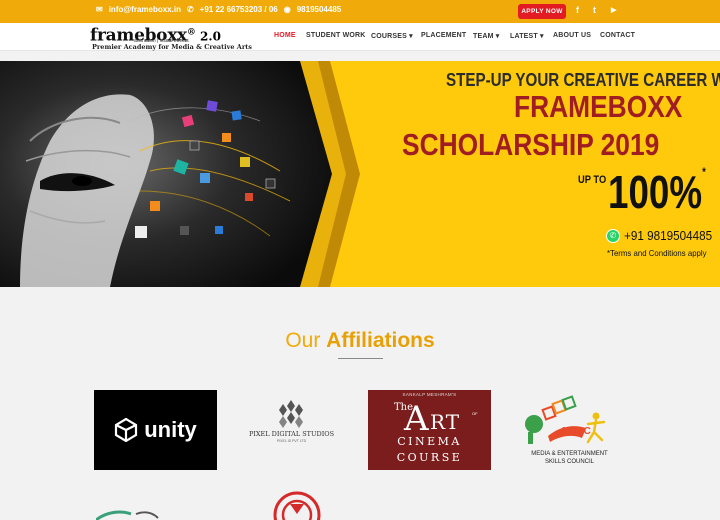 The height and width of the screenshot is (520, 720). What do you see at coordinates (285, 35) in the screenshot?
I see `nav-home: HOME` at bounding box center [285, 35].